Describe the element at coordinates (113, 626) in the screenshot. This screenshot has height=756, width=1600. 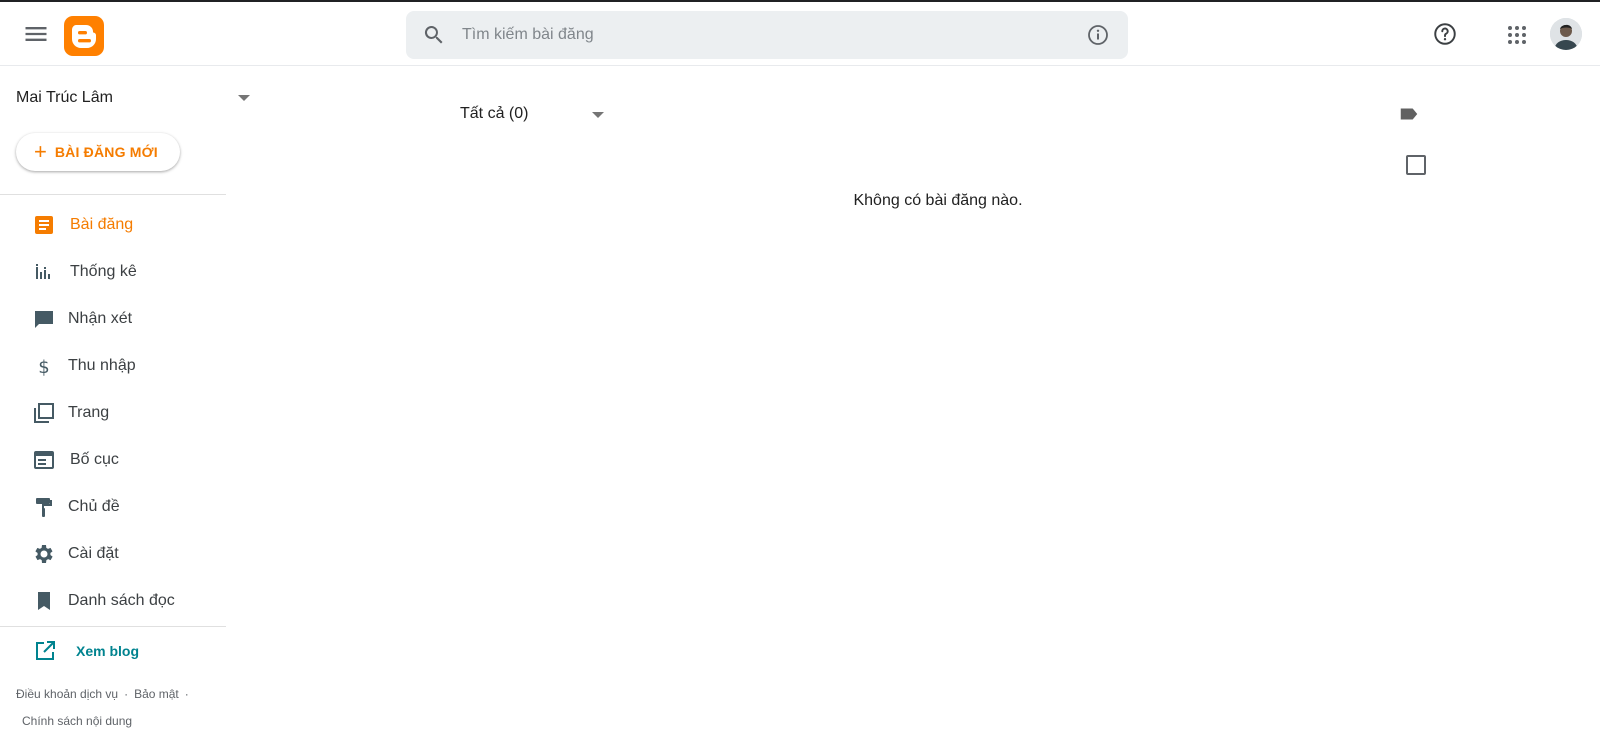
I see `divider` at that location.